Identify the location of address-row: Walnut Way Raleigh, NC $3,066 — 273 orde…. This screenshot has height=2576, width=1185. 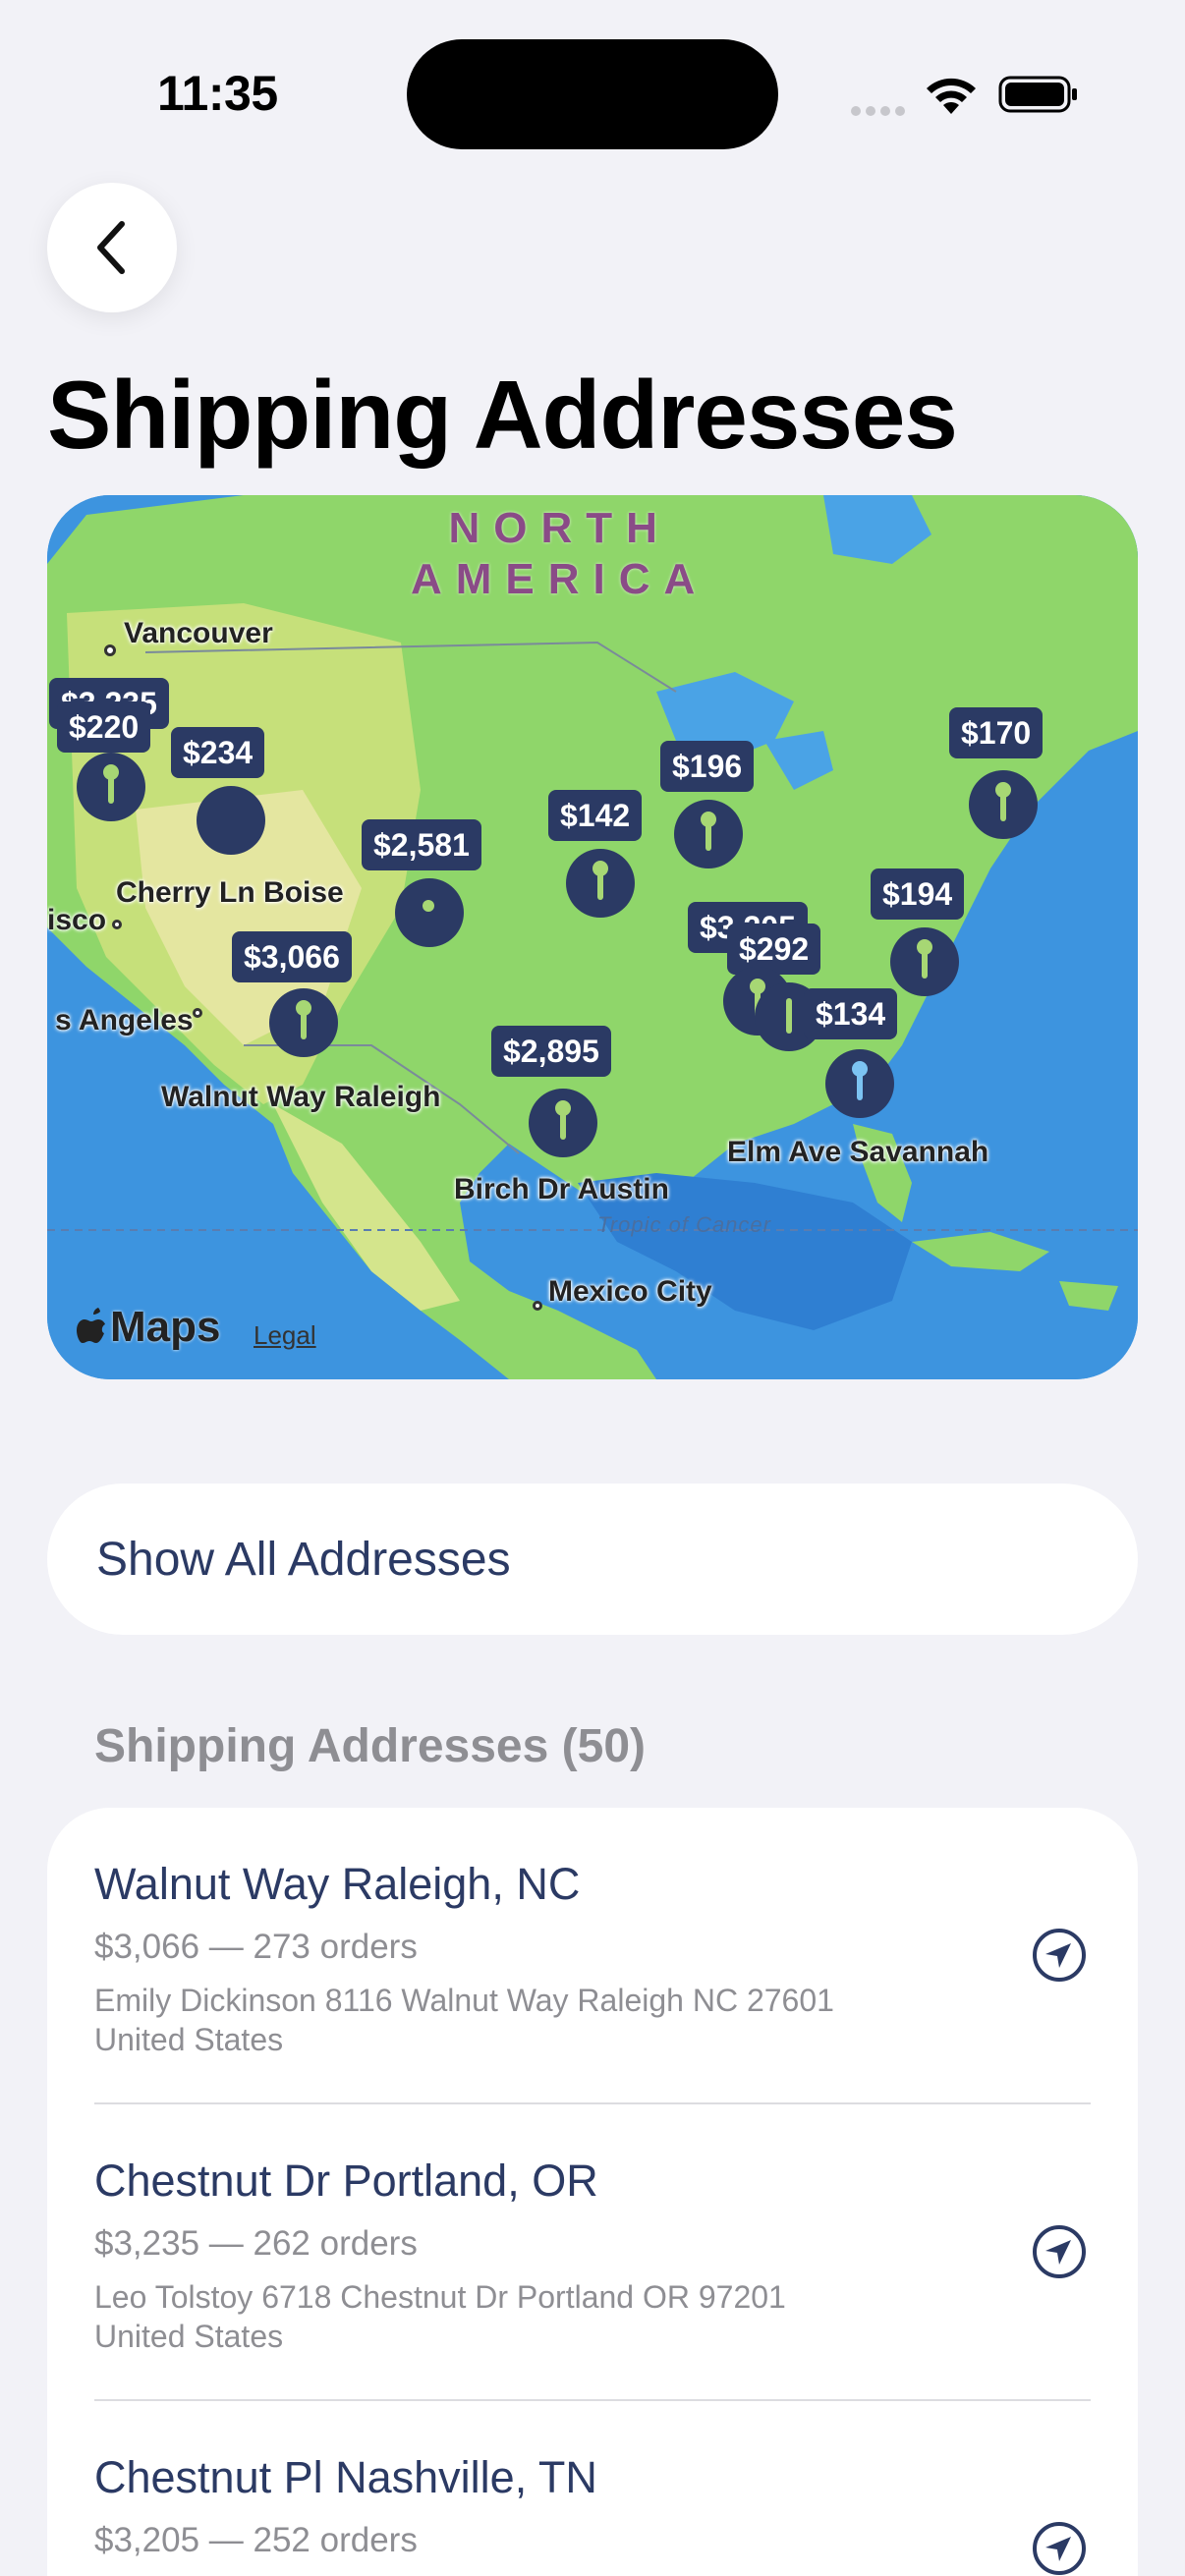
(592, 1956).